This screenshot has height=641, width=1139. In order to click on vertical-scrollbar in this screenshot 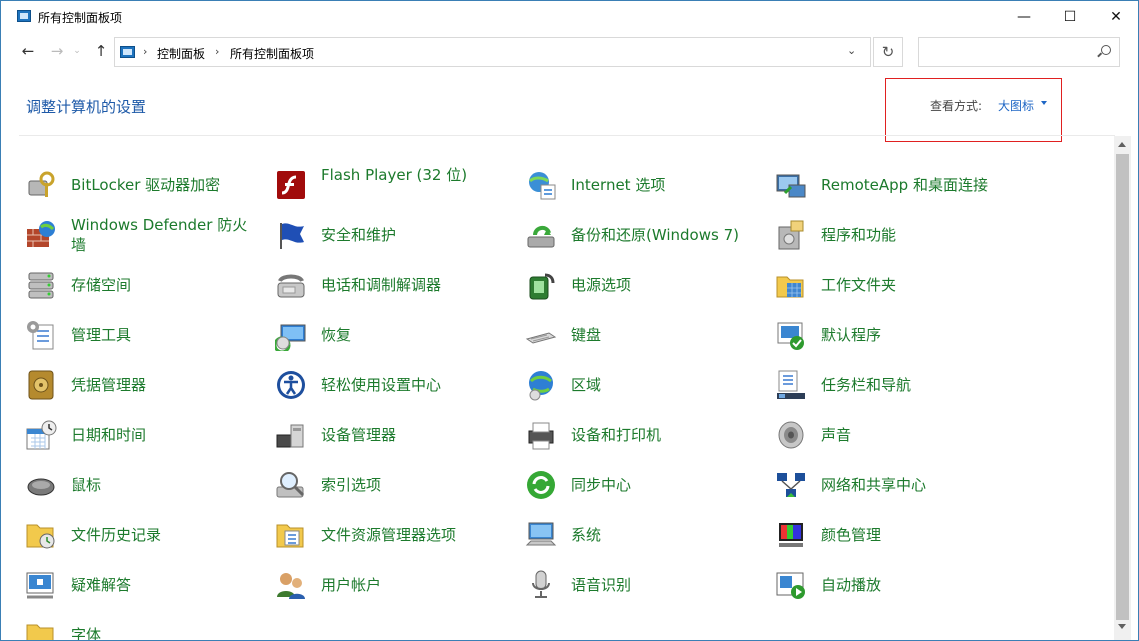, I will do `click(1122, 388)`.